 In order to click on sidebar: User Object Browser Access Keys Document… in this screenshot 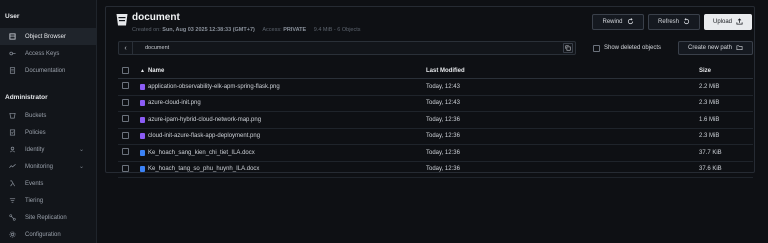, I will do `click(48, 121)`.